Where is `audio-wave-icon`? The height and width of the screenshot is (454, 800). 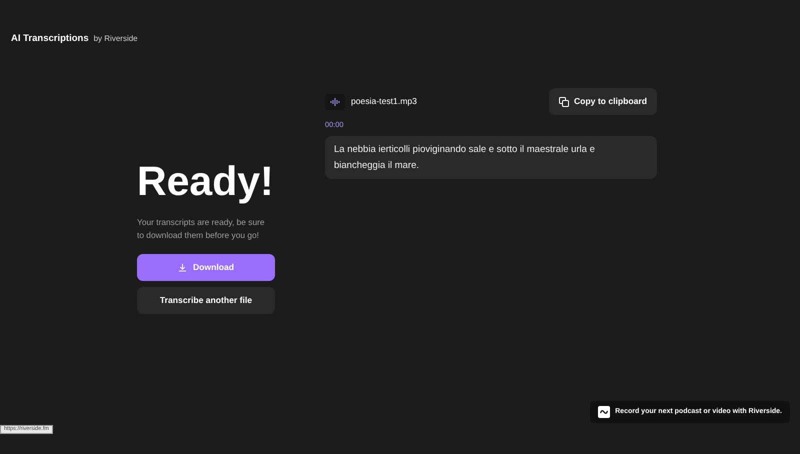
audio-wave-icon is located at coordinates (335, 102).